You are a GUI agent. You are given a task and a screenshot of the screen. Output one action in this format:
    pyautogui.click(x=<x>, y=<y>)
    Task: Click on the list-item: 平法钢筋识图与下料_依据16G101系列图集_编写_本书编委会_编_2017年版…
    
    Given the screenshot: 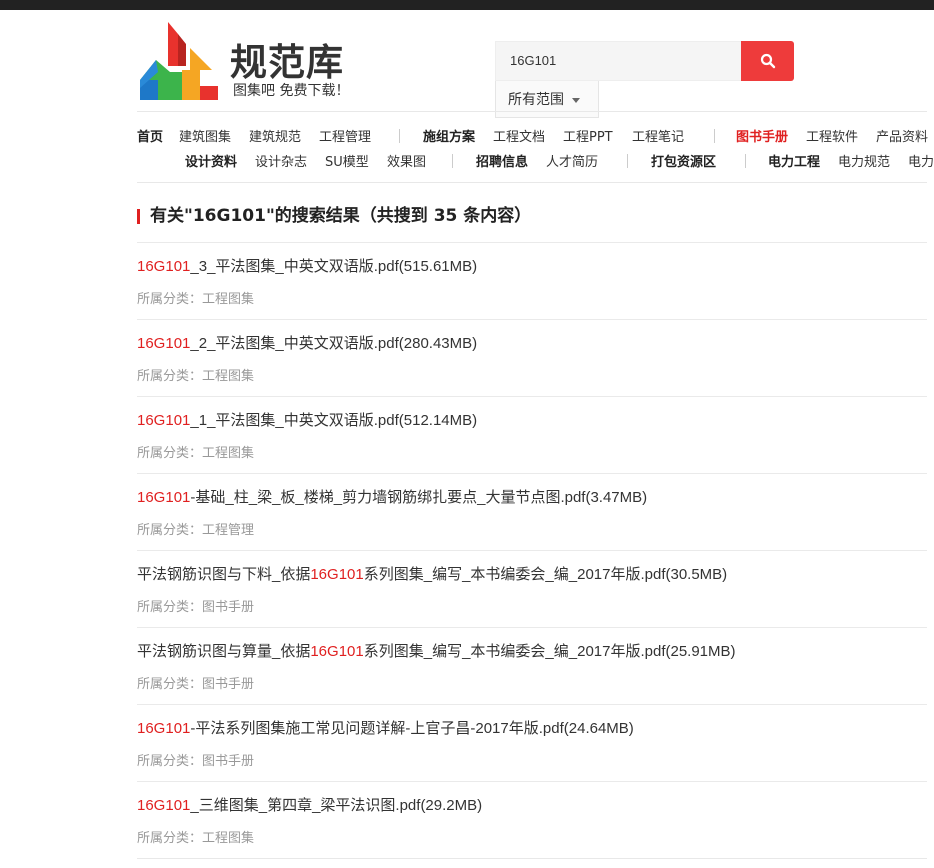 What is the action you would take?
    pyautogui.click(x=532, y=588)
    